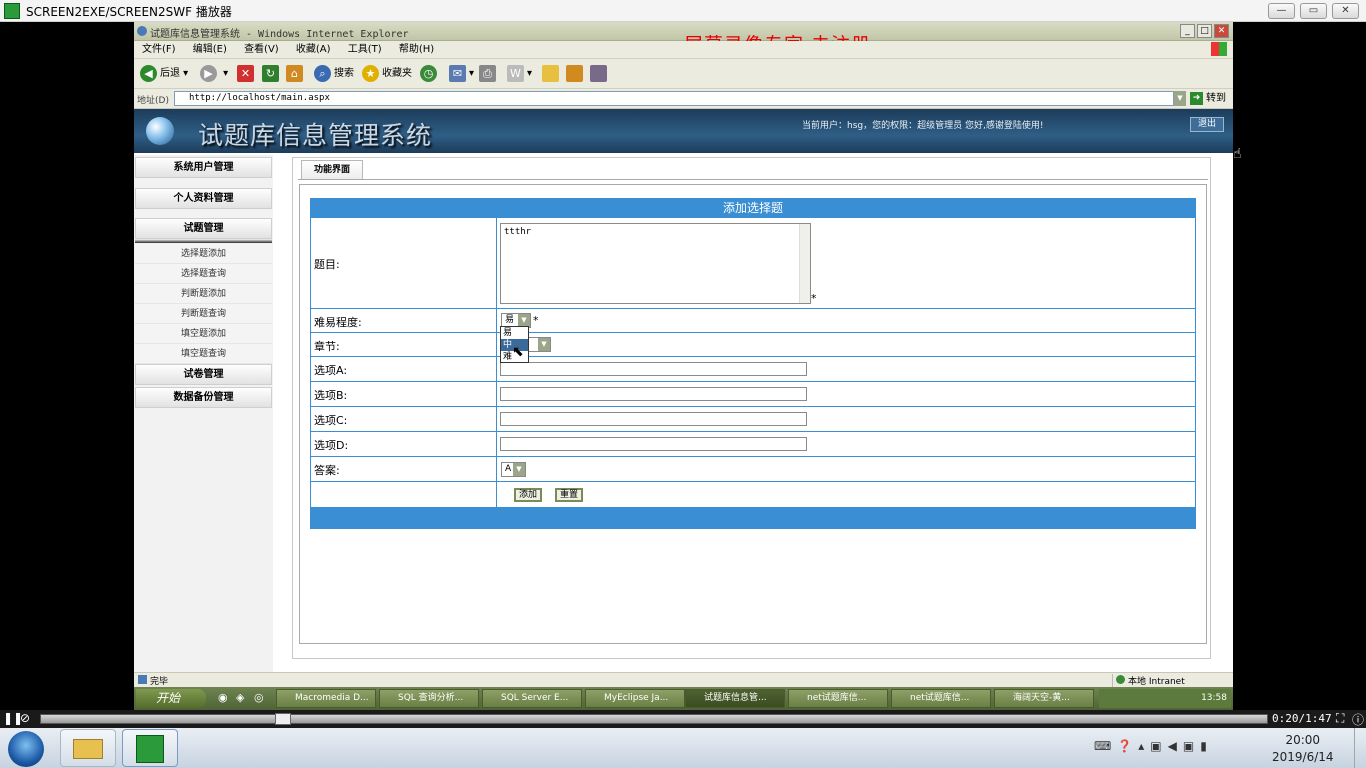  I want to click on player-title: SCREEN2EXE/SCREEN2SWF 播放器, so click(129, 12).